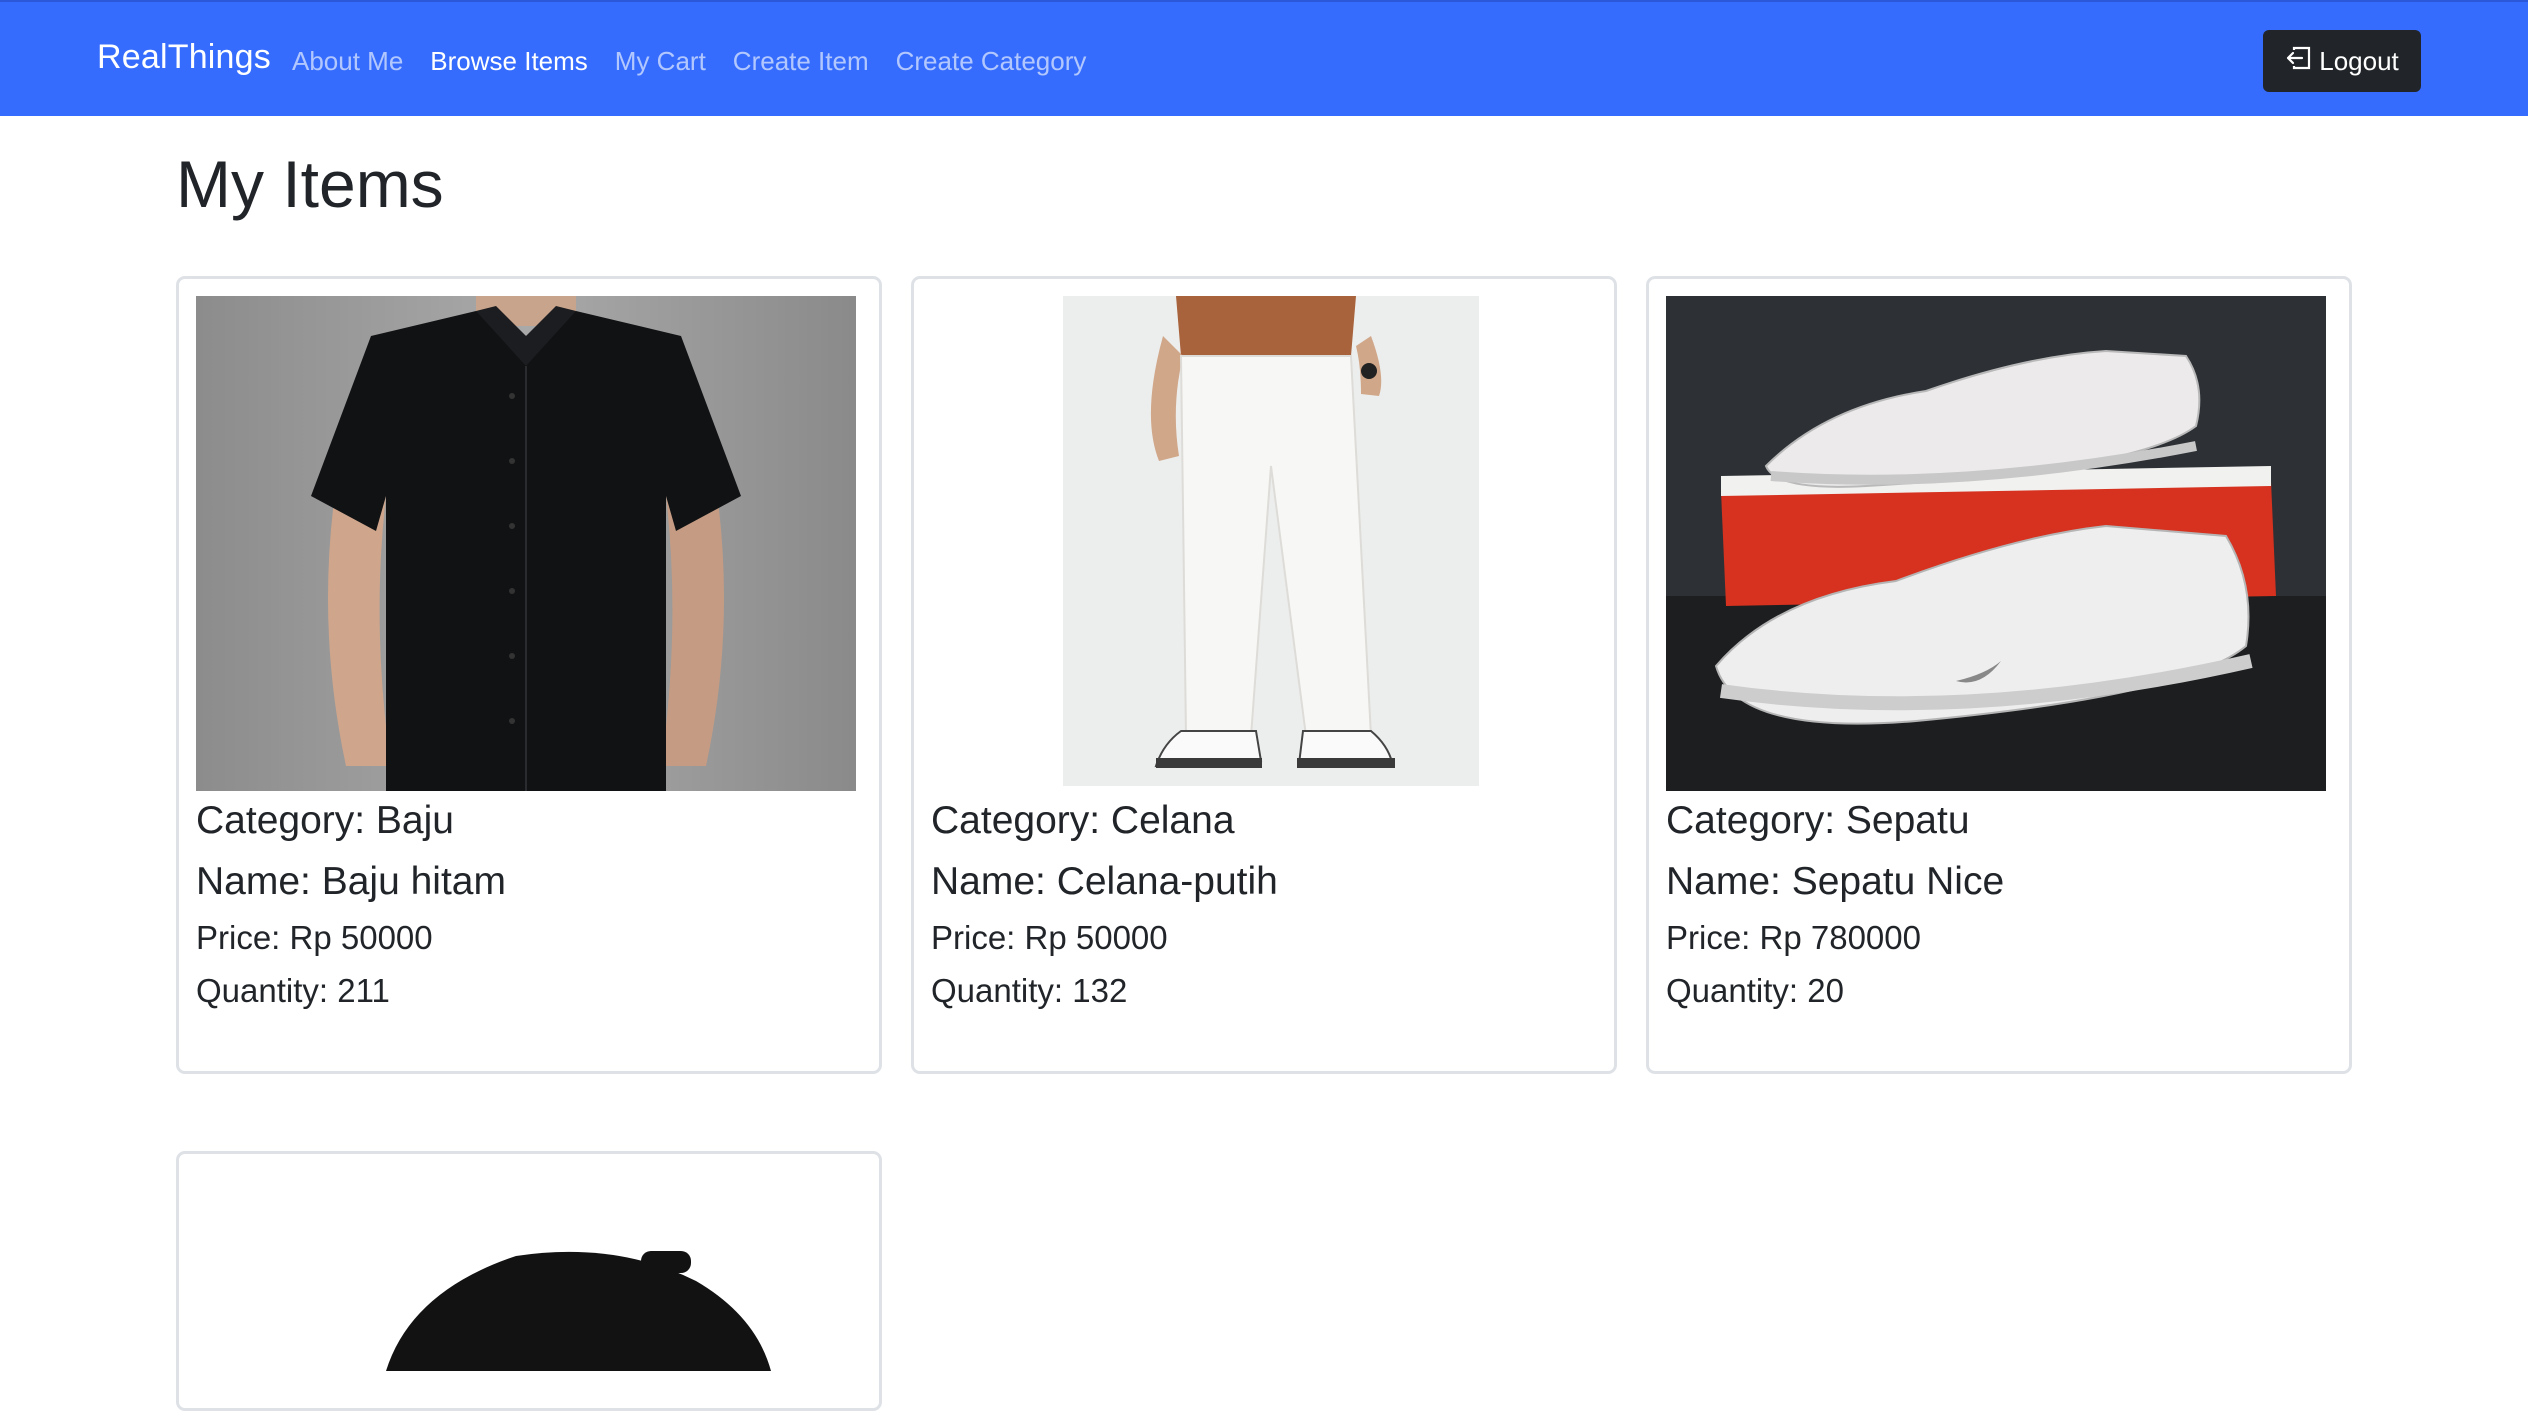 The height and width of the screenshot is (1411, 2528). What do you see at coordinates (2359, 60) in the screenshot?
I see `logout-label: Logout` at bounding box center [2359, 60].